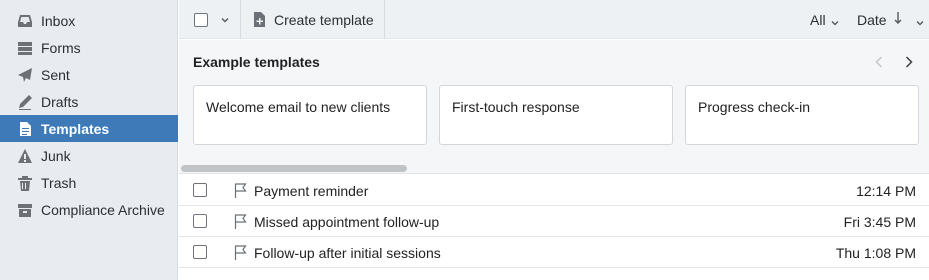  I want to click on drafts-icon, so click(25, 102).